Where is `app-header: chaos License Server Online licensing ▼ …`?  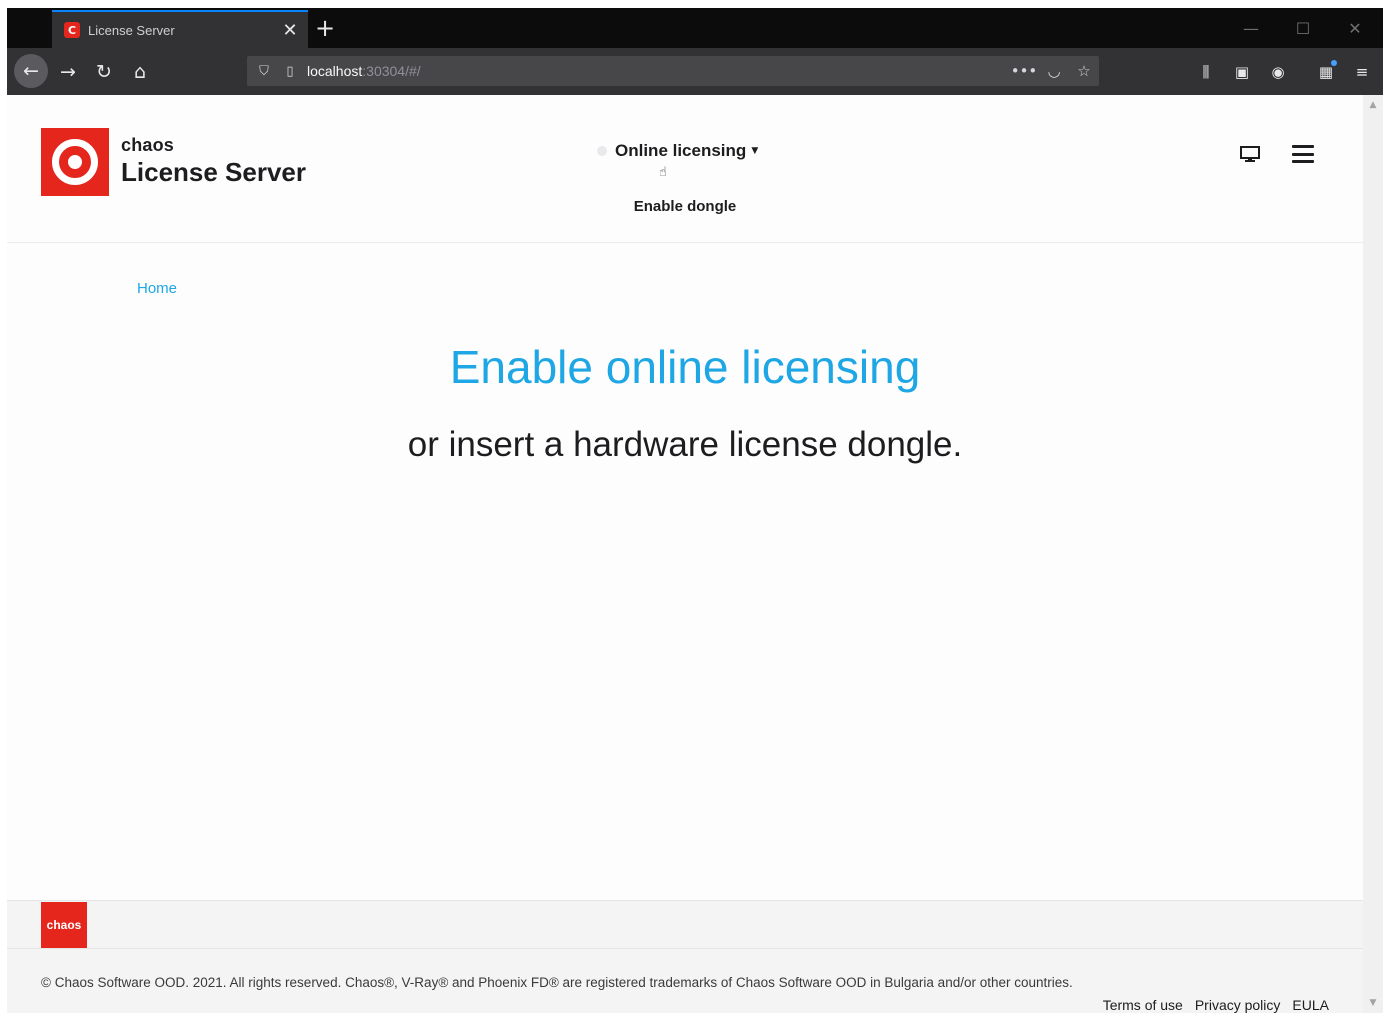 app-header: chaos License Server Online licensing ▼ … is located at coordinates (685, 169).